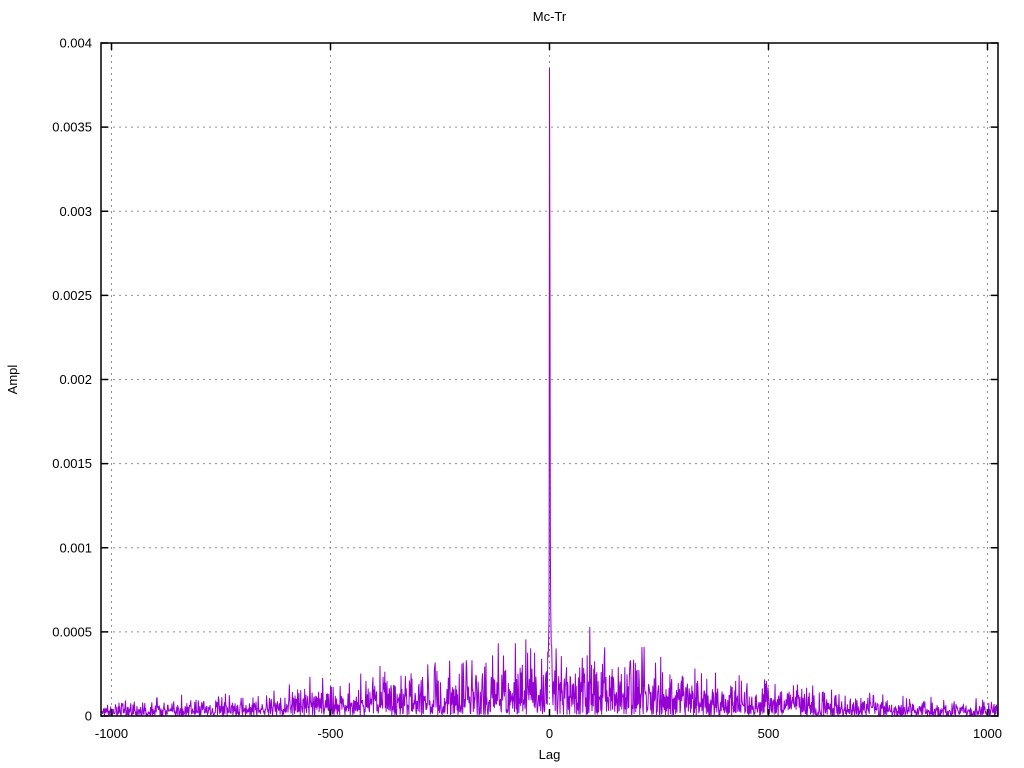  What do you see at coordinates (549, 733) in the screenshot?
I see `x-tick-label: 0` at bounding box center [549, 733].